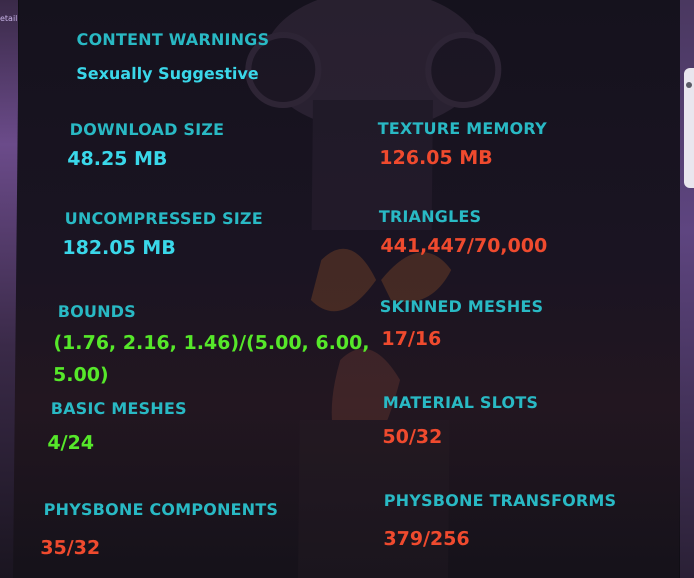 The image size is (694, 578). Describe the element at coordinates (117, 159) in the screenshot. I see `download-size-value: 48.25 MB` at that location.